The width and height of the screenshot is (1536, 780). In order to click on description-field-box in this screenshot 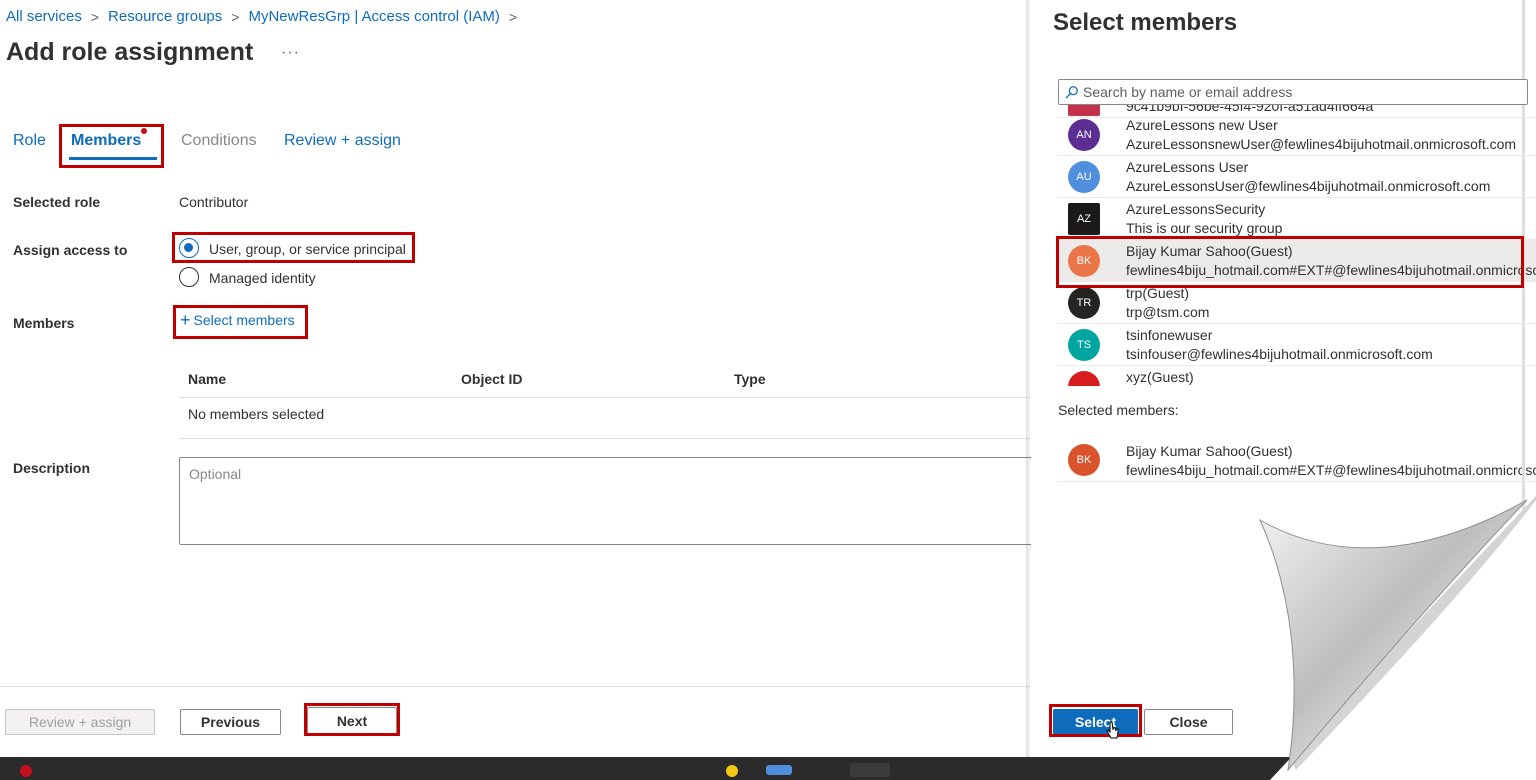, I will do `click(609, 501)`.